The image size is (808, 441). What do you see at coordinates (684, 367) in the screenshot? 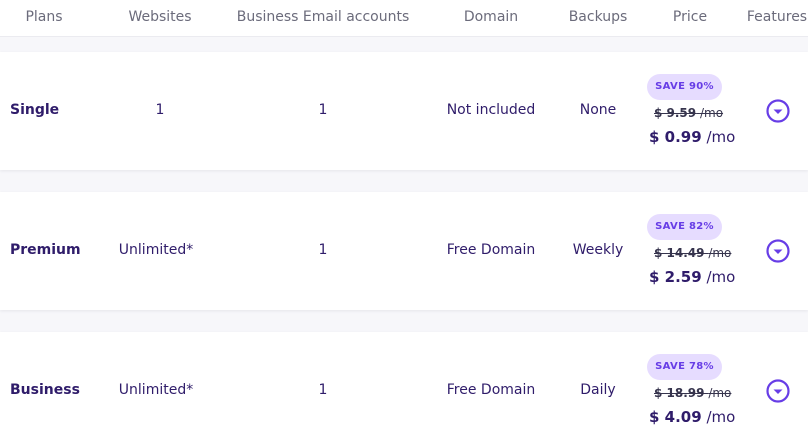
I see `discount-badge: SAVE 78%` at bounding box center [684, 367].